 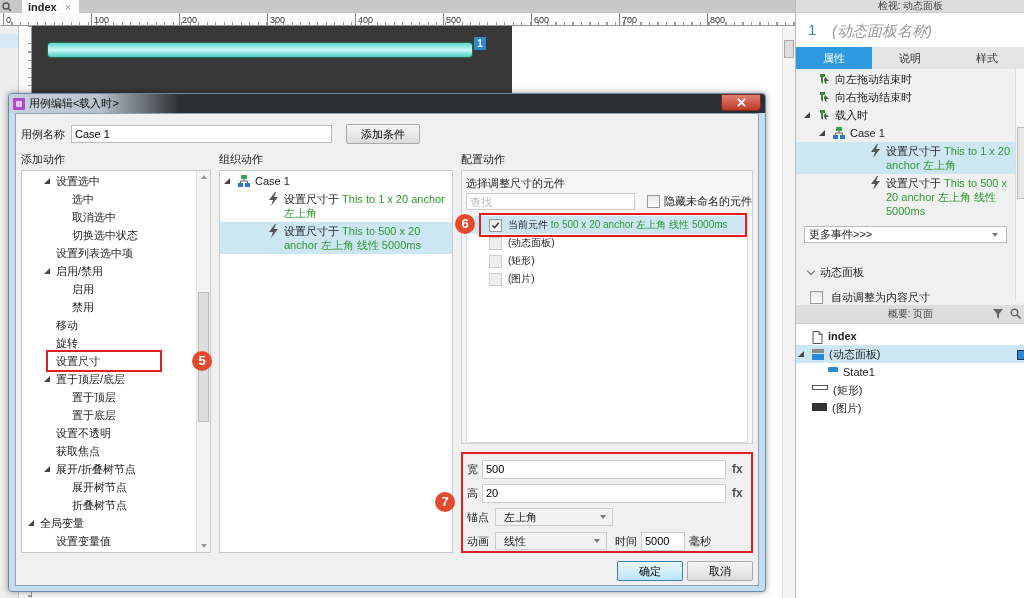 I want to click on search-field: 查找, so click(x=550, y=201).